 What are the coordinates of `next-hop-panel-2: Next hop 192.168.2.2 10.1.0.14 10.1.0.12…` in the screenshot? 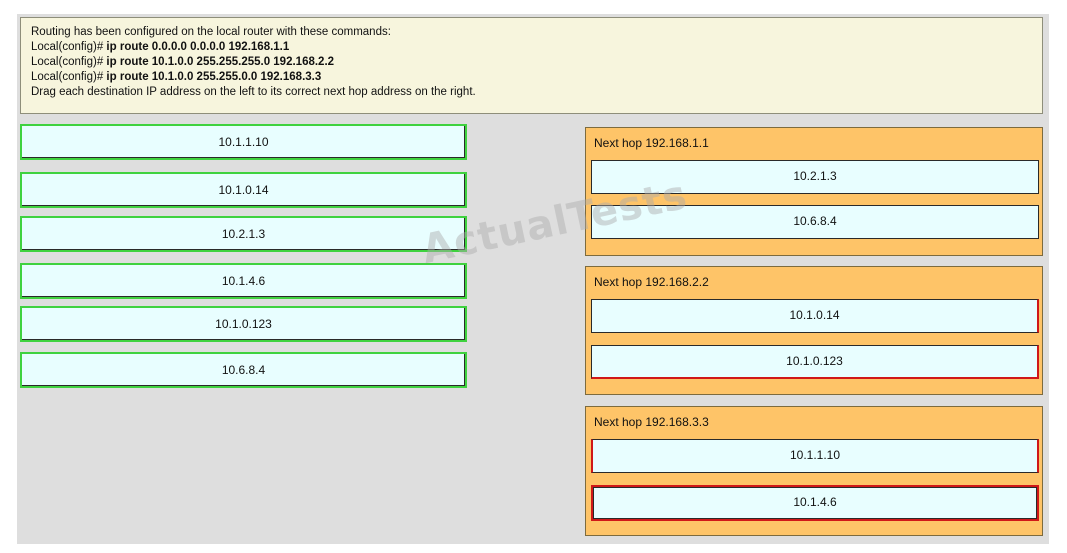 It's located at (814, 330).